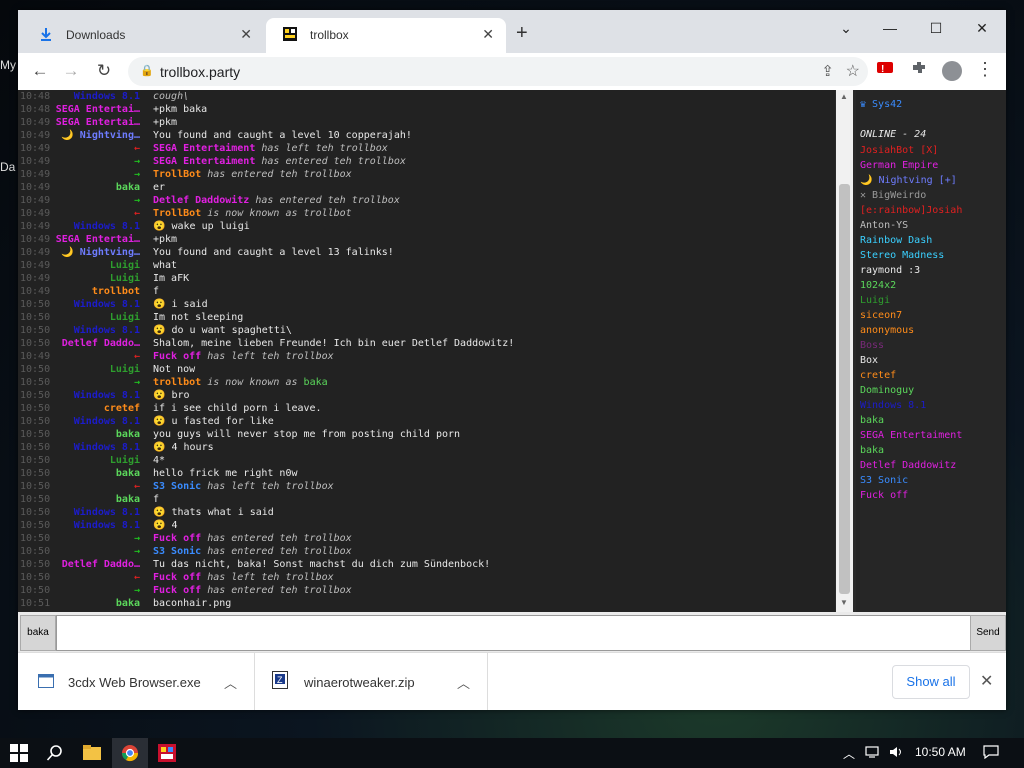 This screenshot has height=768, width=1024. What do you see at coordinates (167, 753) in the screenshot?
I see `app-taskbar-icon` at bounding box center [167, 753].